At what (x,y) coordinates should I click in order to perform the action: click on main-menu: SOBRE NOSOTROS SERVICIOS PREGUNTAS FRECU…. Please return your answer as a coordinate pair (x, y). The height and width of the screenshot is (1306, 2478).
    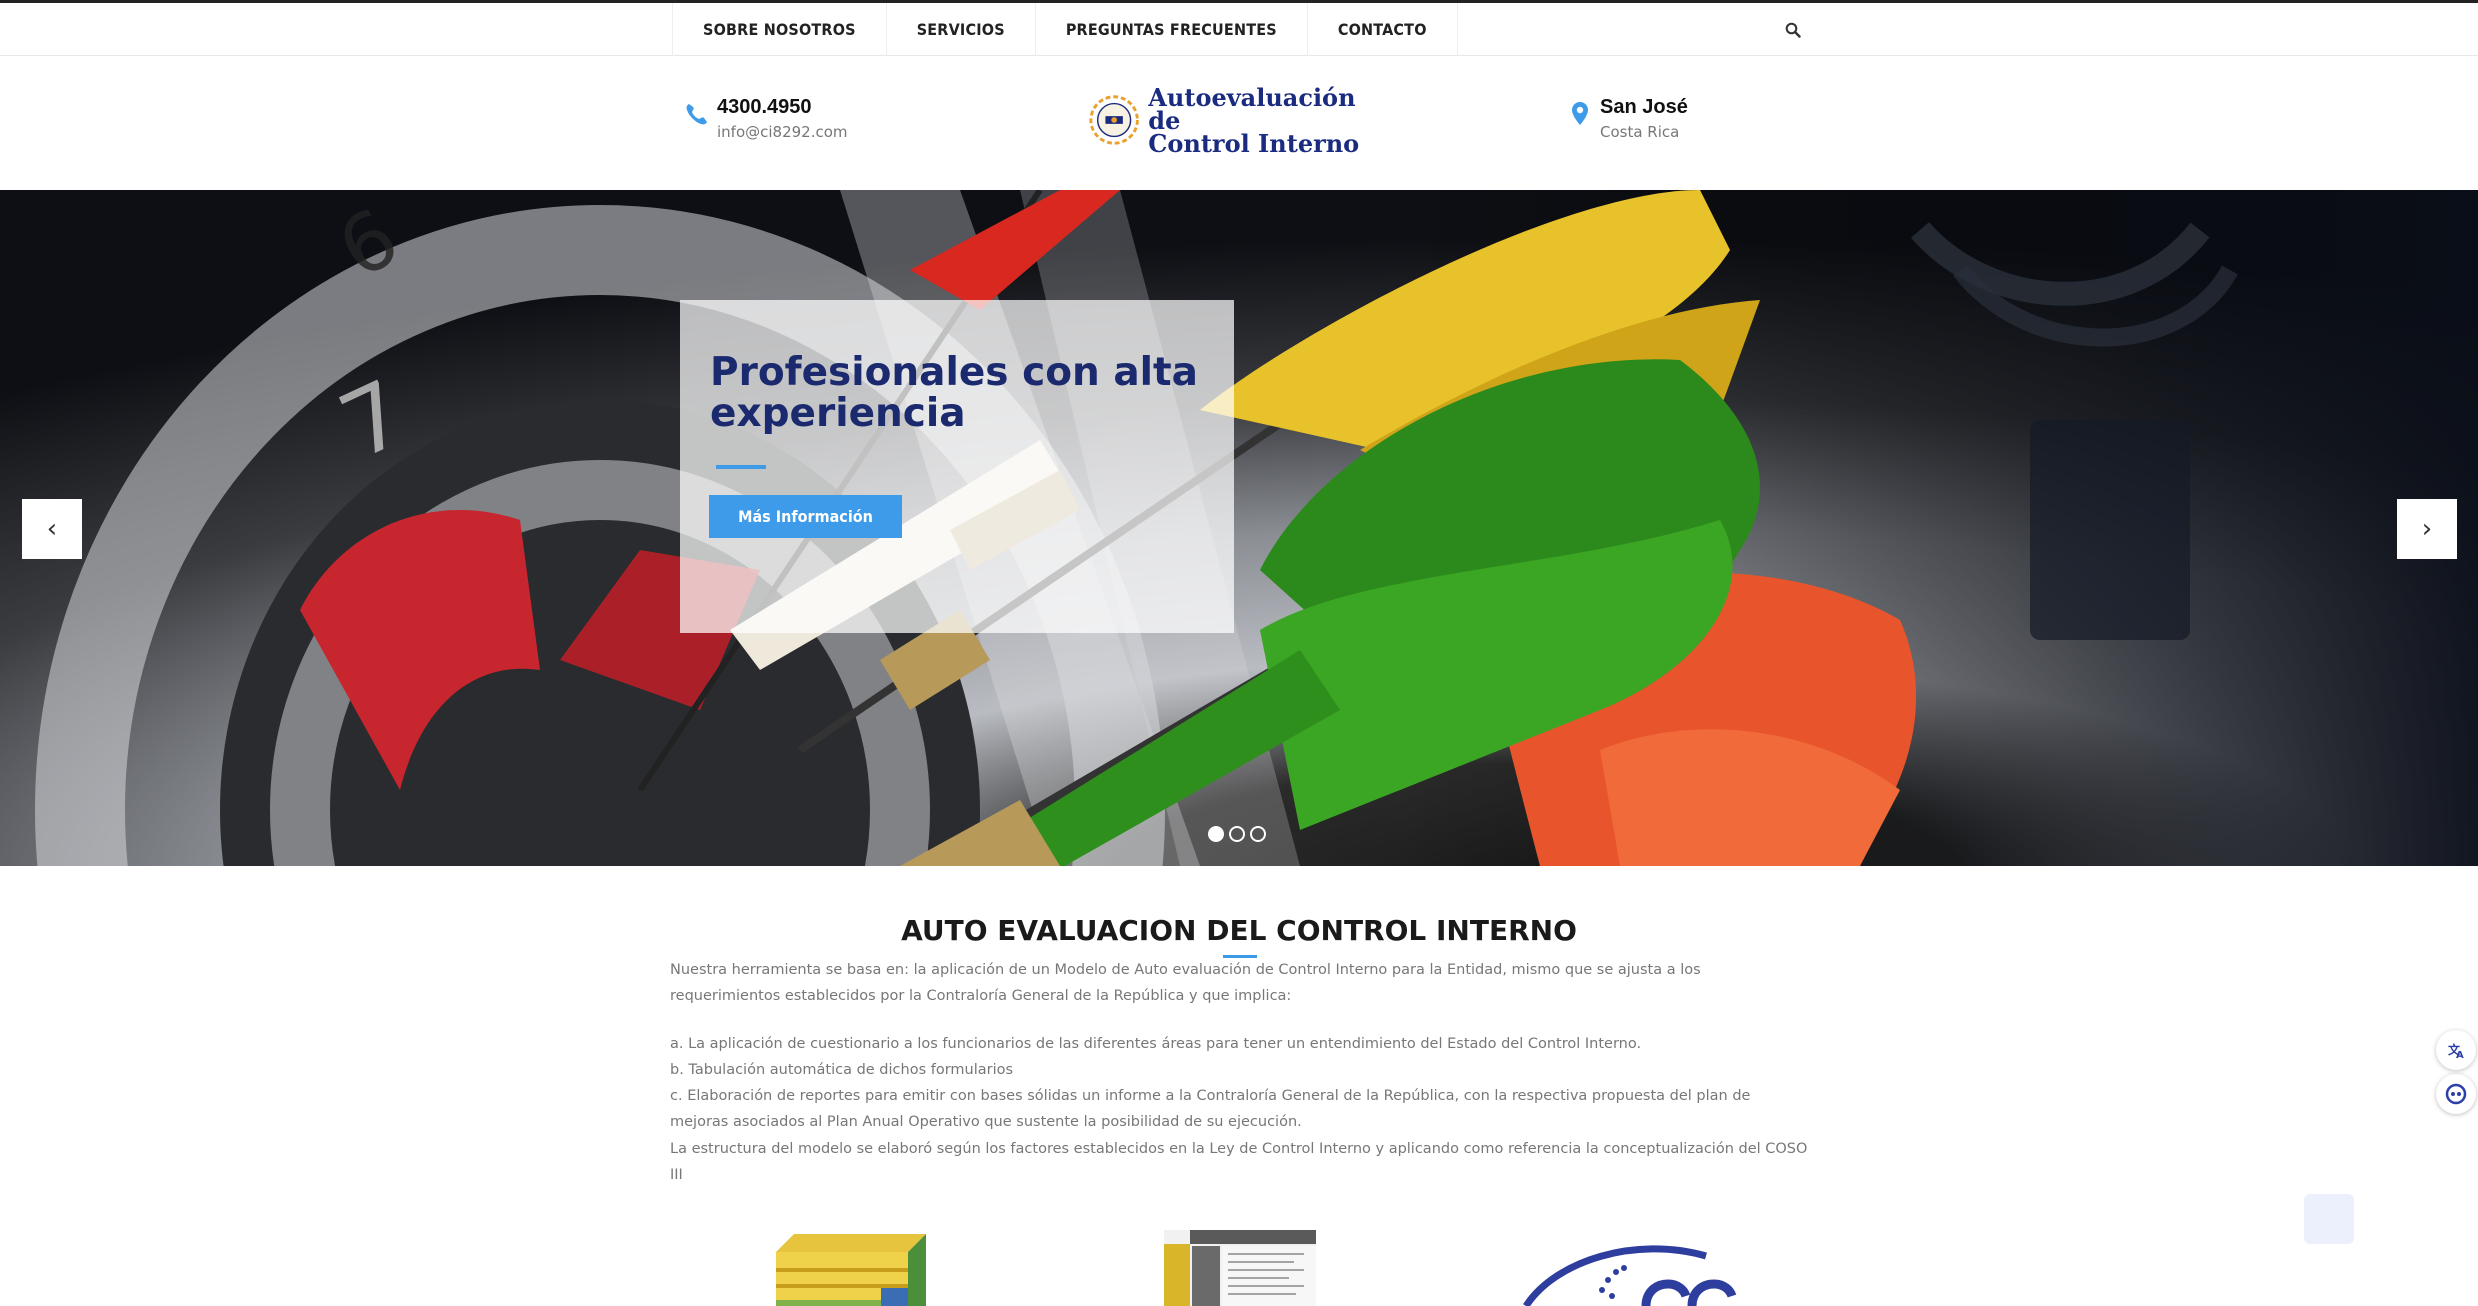
    Looking at the image, I should click on (1065, 29).